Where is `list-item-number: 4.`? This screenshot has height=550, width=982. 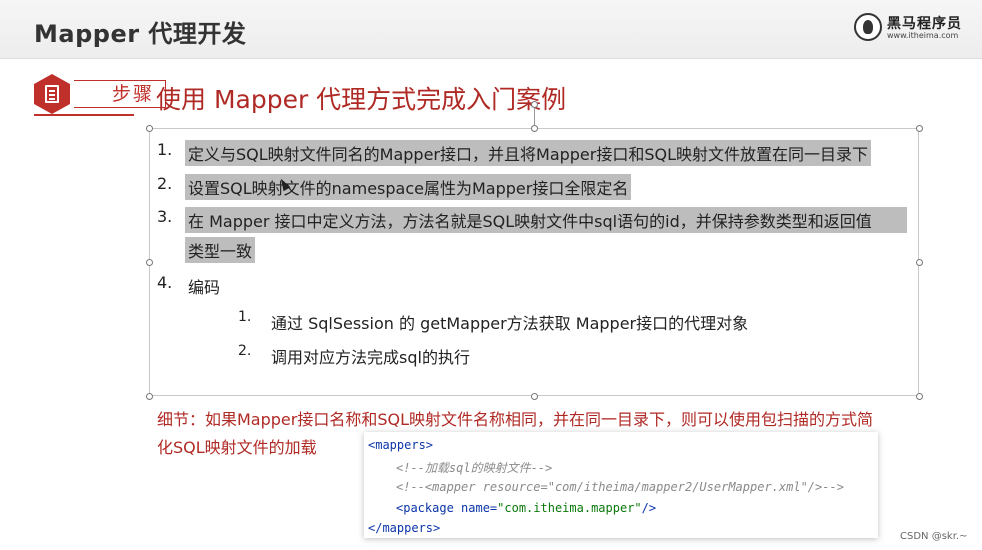 list-item-number: 4. is located at coordinates (165, 282).